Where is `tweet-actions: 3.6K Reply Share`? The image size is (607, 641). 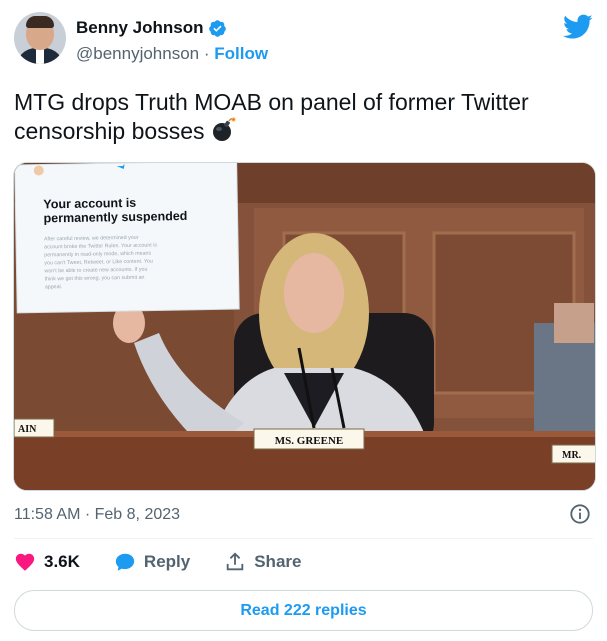
tweet-actions: 3.6K Reply Share is located at coordinates (174, 562).